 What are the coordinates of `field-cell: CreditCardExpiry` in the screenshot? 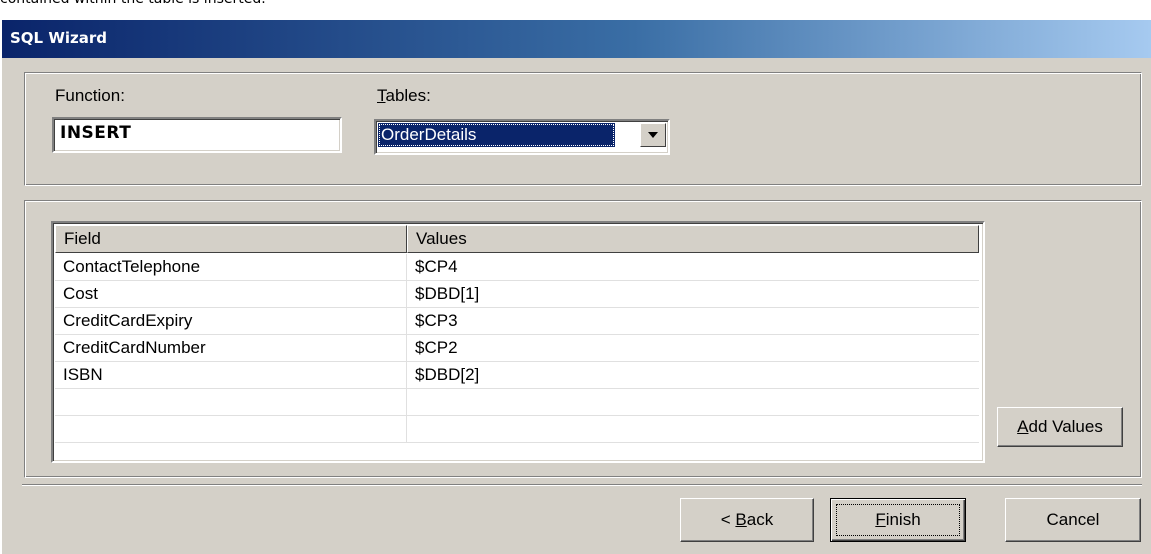 It's located at (231, 321).